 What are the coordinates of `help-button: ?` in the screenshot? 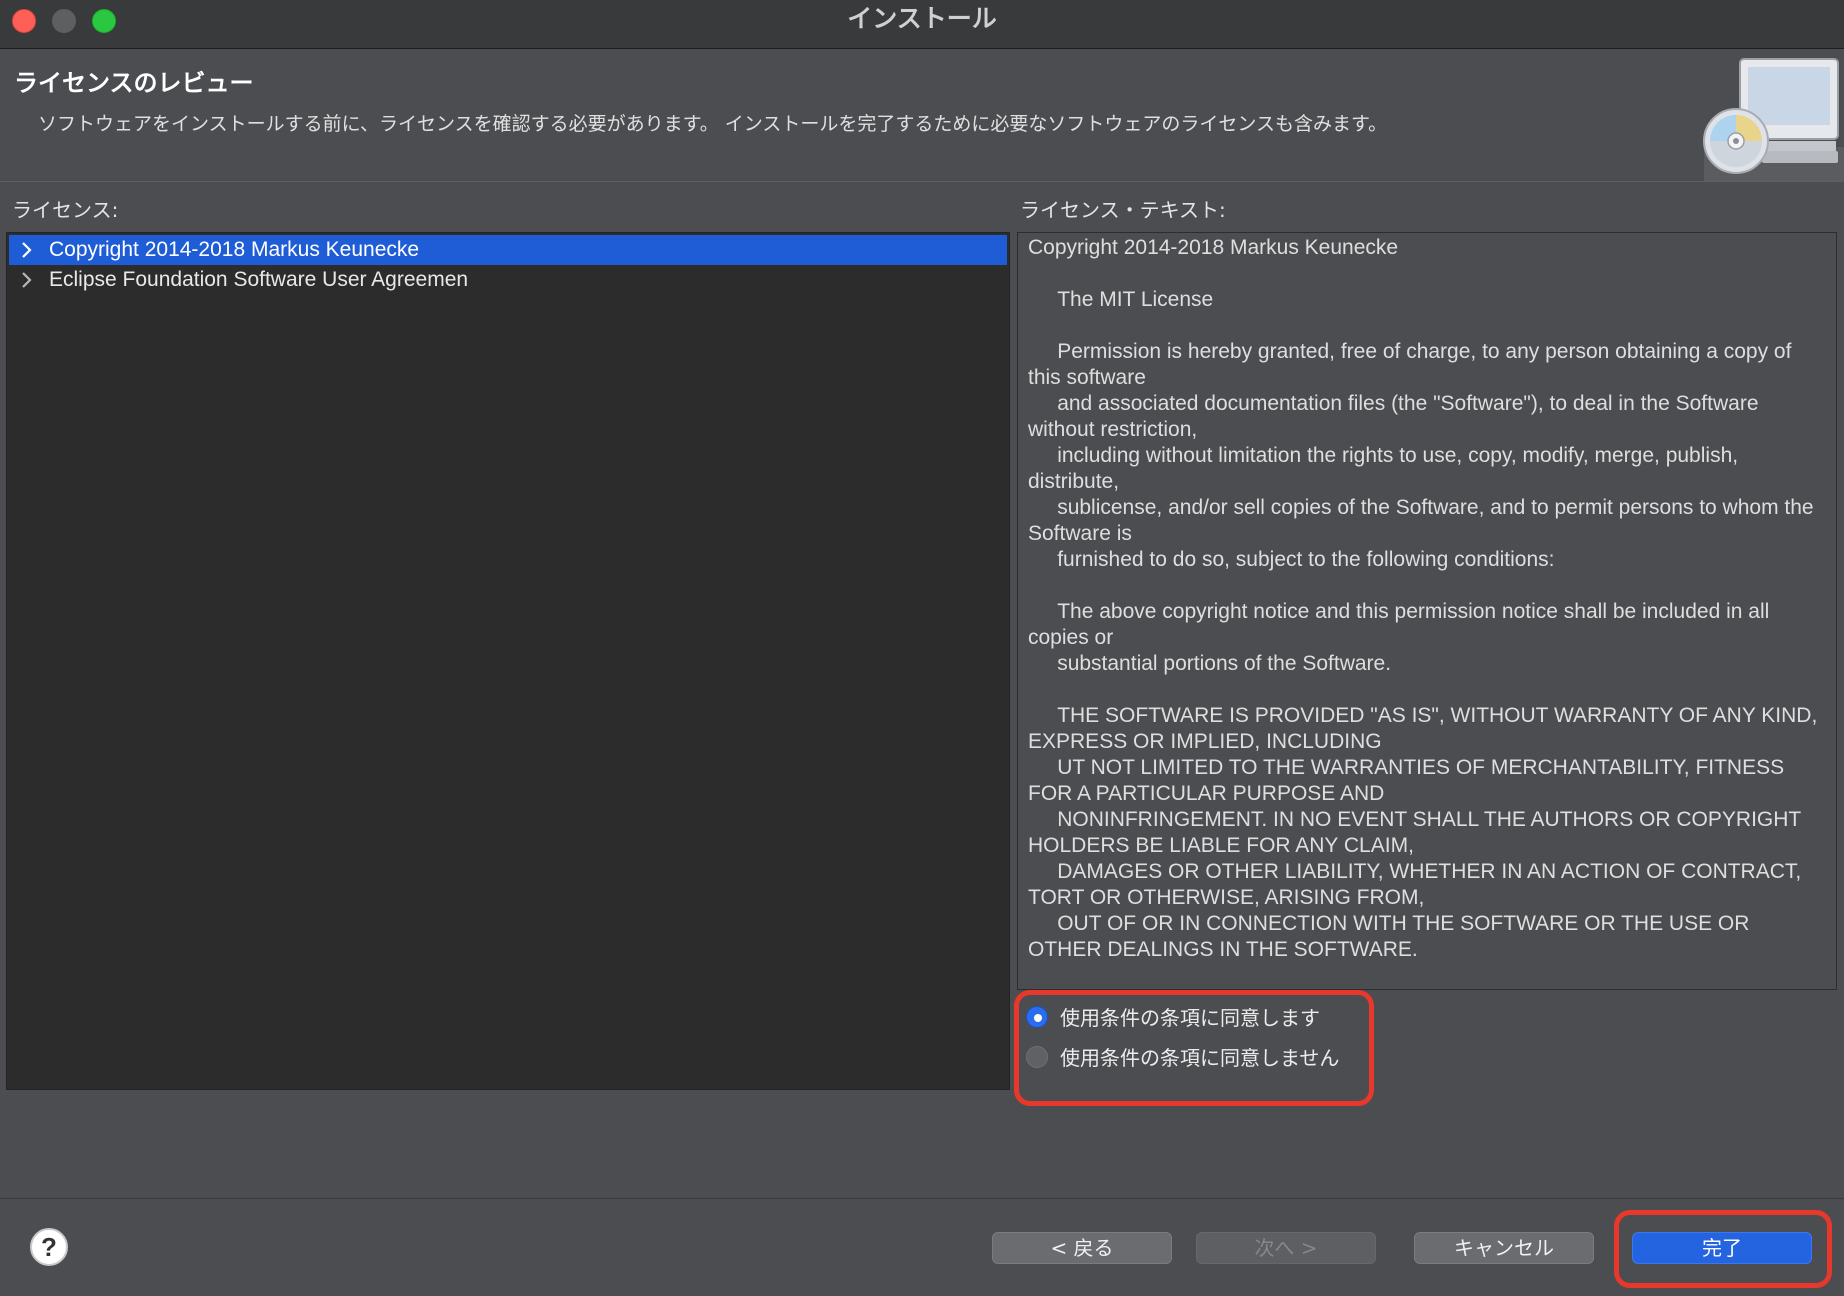 It's located at (49, 1247).